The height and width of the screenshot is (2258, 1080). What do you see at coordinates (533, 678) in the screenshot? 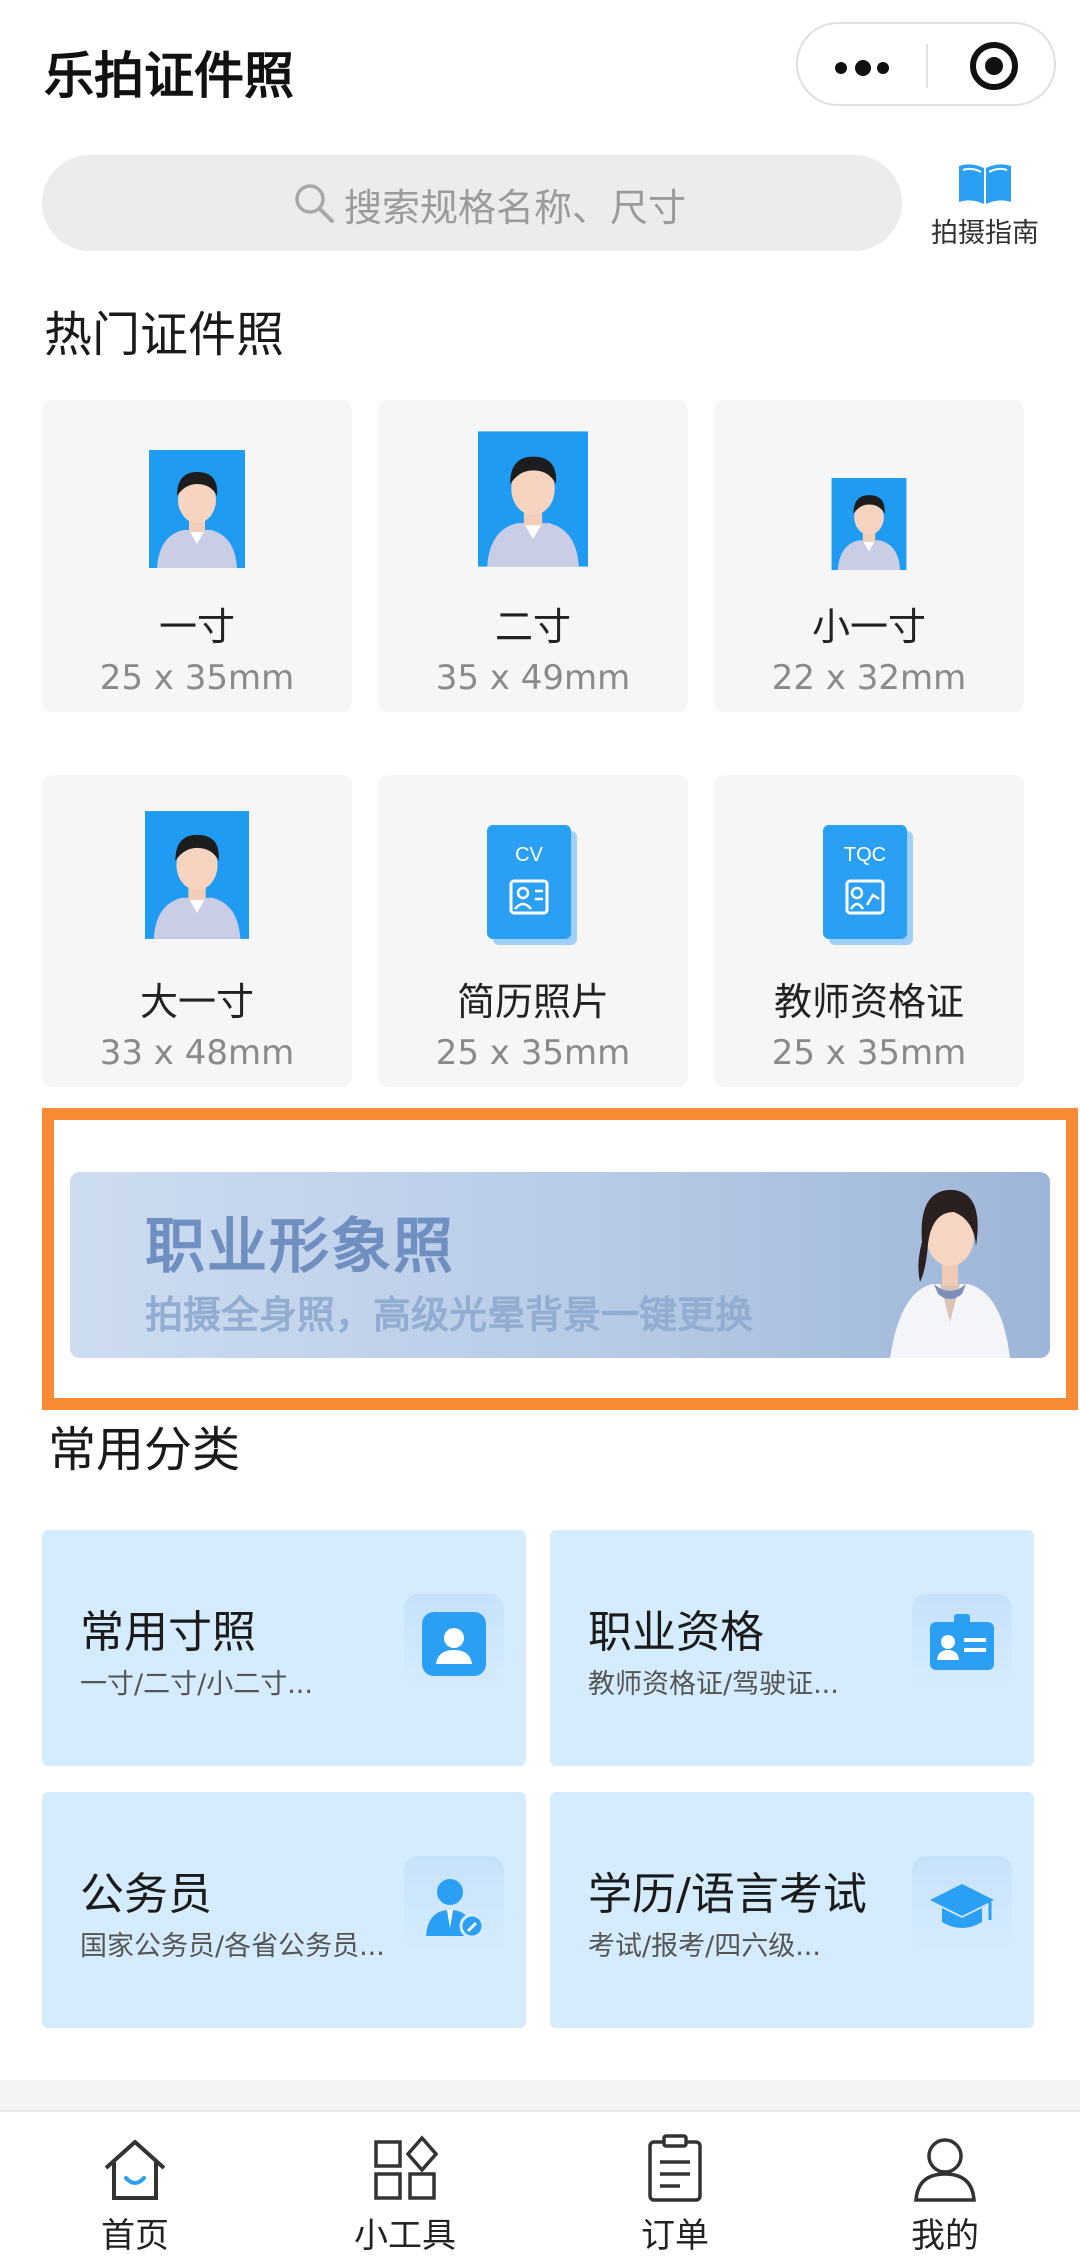
I see `hot-item-size: 35 x 49mm` at bounding box center [533, 678].